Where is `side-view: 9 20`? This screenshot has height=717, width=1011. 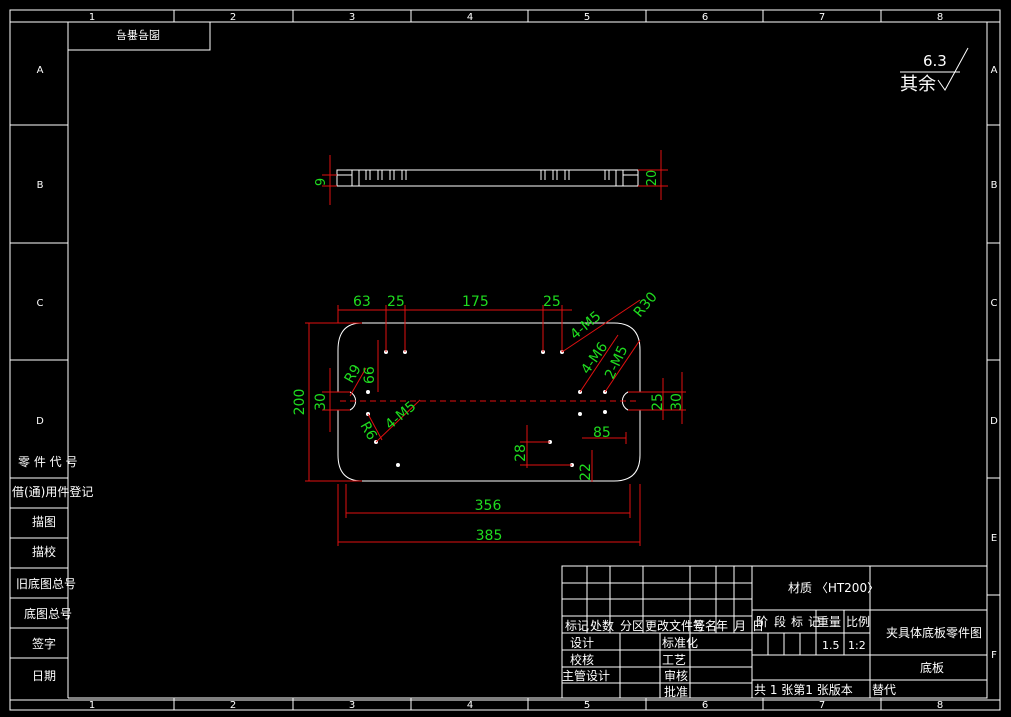
side-view: 9 20 is located at coordinates (491, 177).